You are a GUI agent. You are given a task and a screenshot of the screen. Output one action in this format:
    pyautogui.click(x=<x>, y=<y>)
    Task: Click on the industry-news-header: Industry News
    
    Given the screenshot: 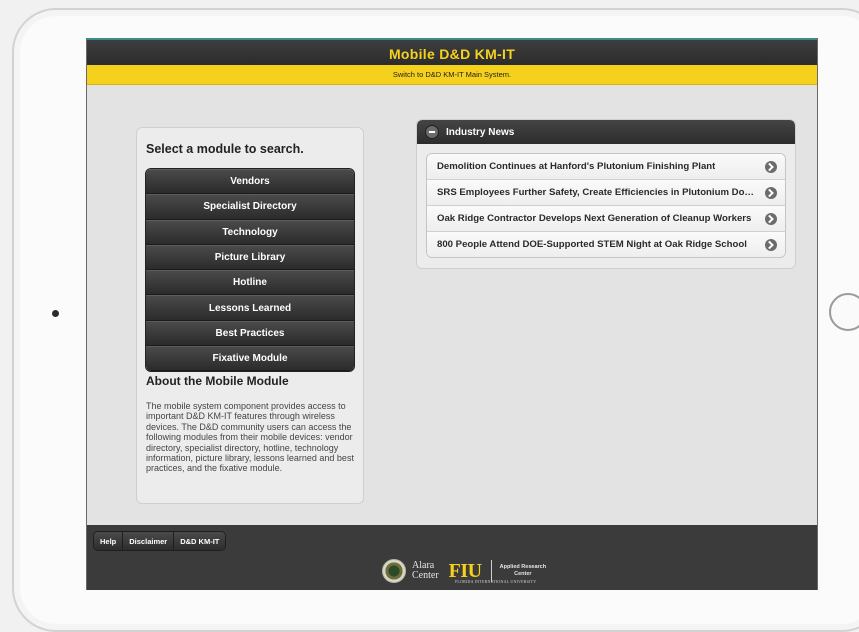 What is the action you would take?
    pyautogui.click(x=606, y=132)
    